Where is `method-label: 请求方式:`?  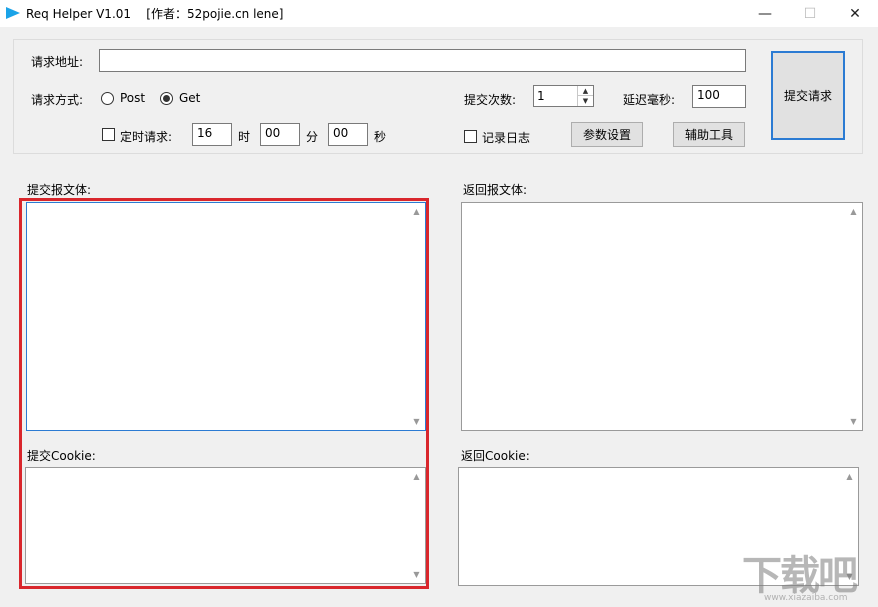 method-label: 请求方式: is located at coordinates (57, 100).